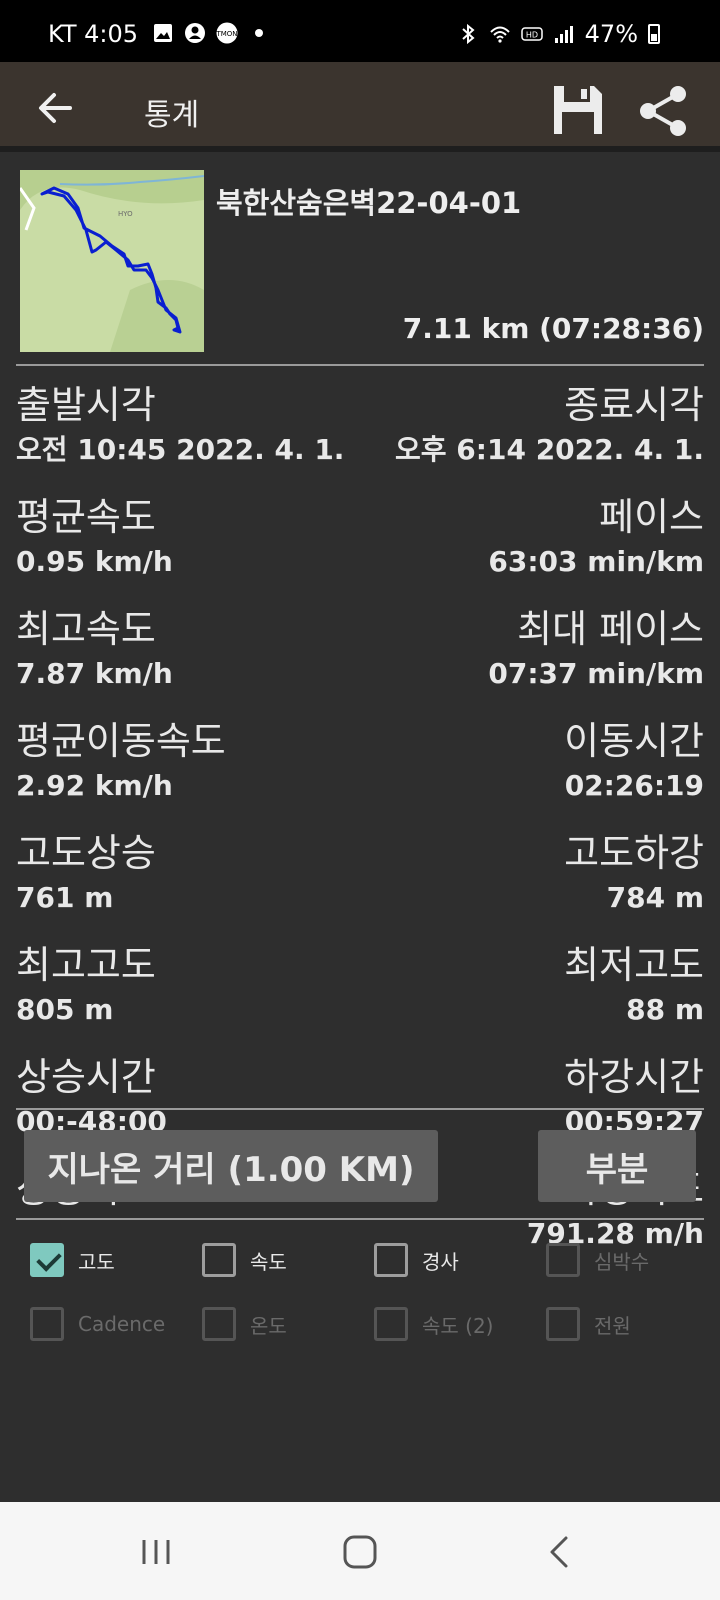 Image resolution: width=720 pixels, height=1600 pixels. I want to click on graph-checkbox-item: 경사, so click(446, 1260).